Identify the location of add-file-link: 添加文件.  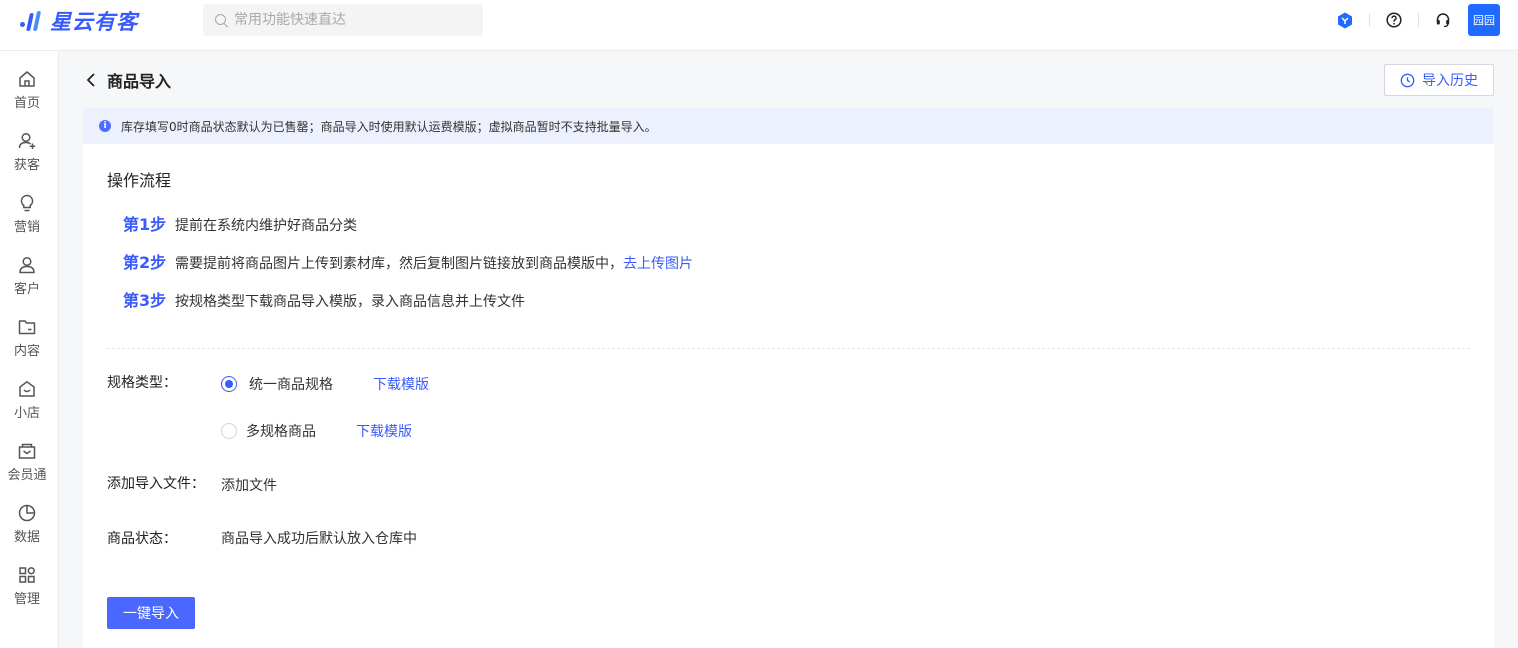
(249, 485).